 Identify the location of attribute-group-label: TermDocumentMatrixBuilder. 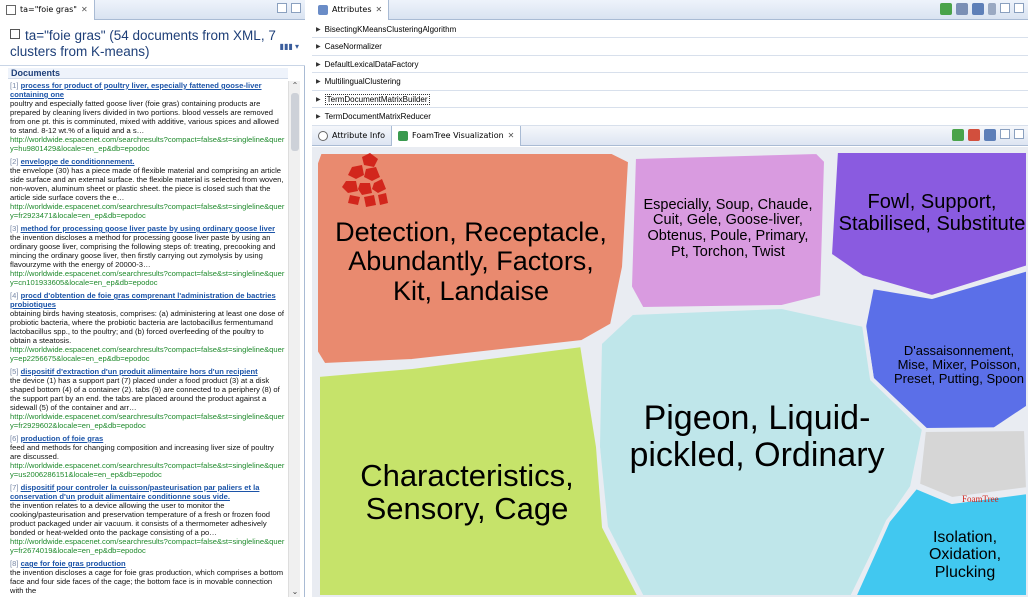
(377, 99).